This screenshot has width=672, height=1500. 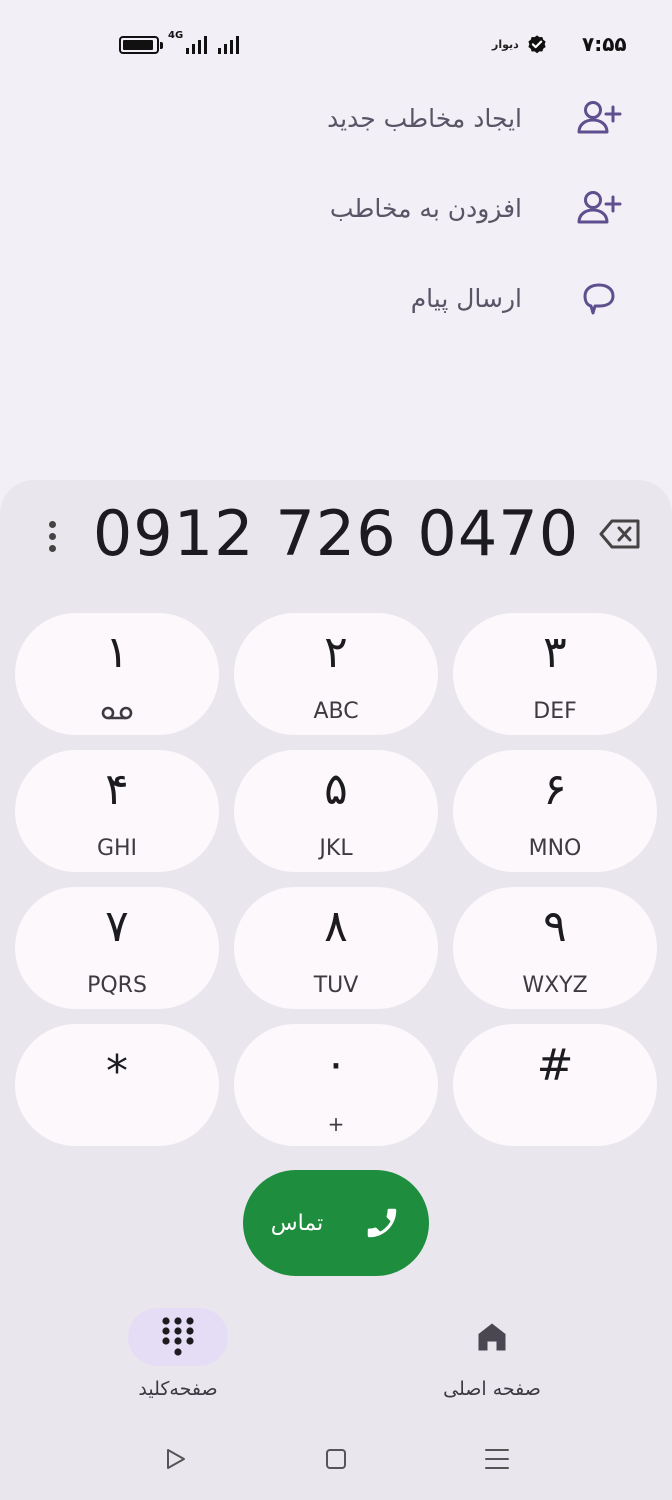 I want to click on key-star: *, so click(x=117, y=1085).